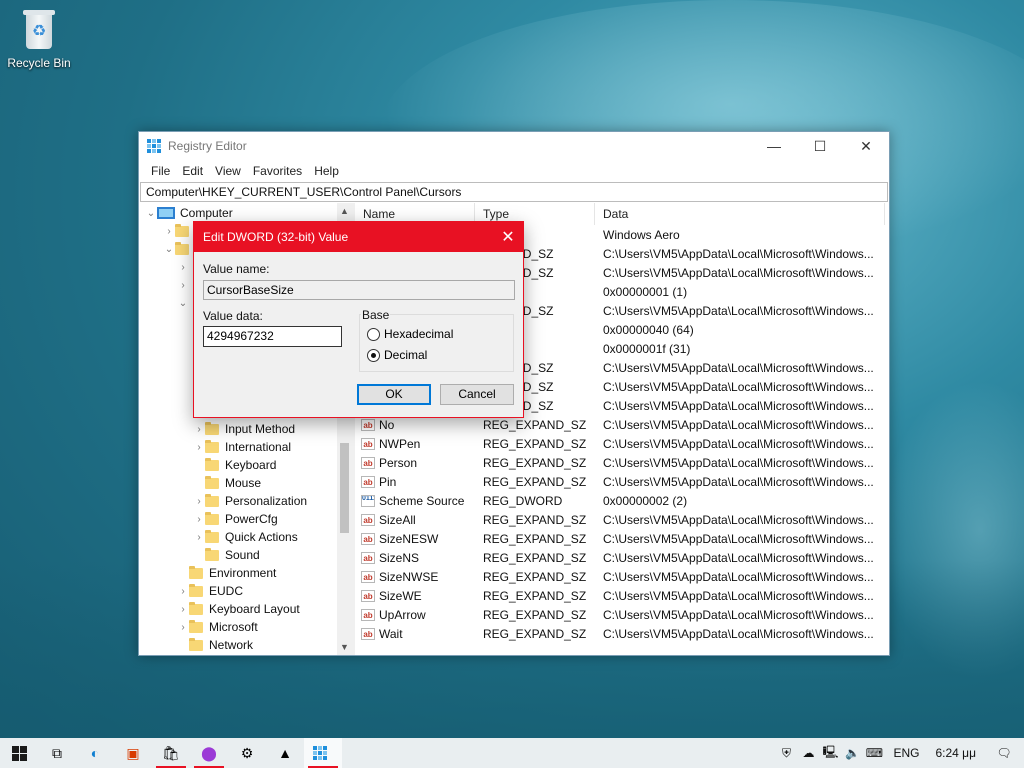 This screenshot has height=768, width=1024. Describe the element at coordinates (171, 753) in the screenshot. I see `store-icon: 🛍` at that location.